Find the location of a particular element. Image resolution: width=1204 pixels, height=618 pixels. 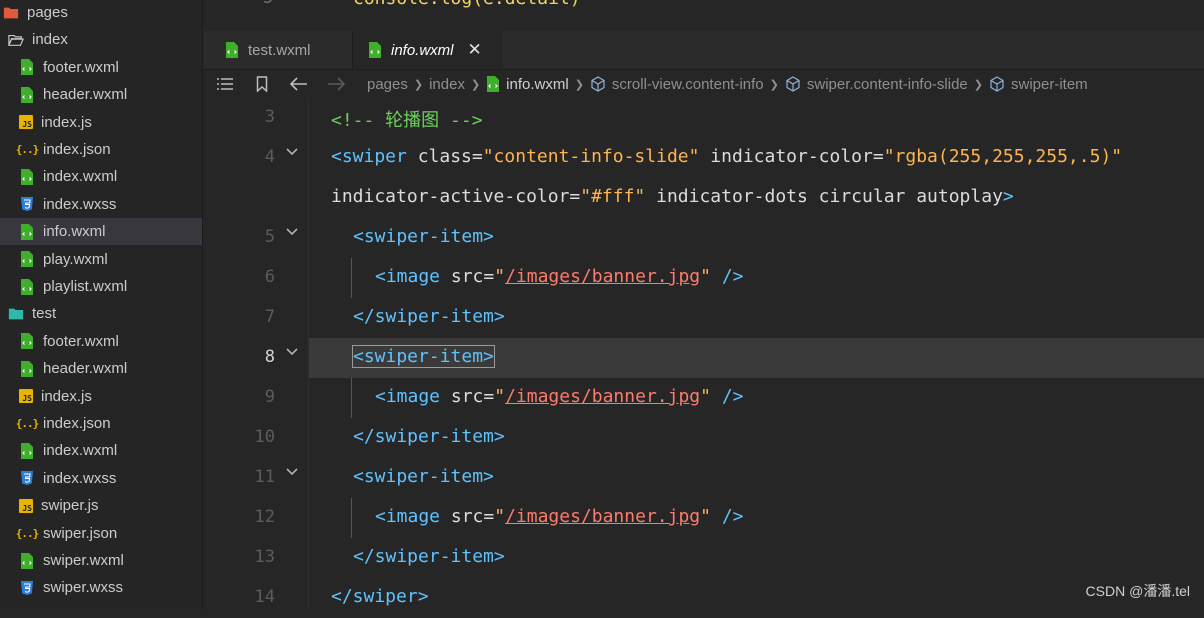

forward-arrow-icon is located at coordinates (336, 84).